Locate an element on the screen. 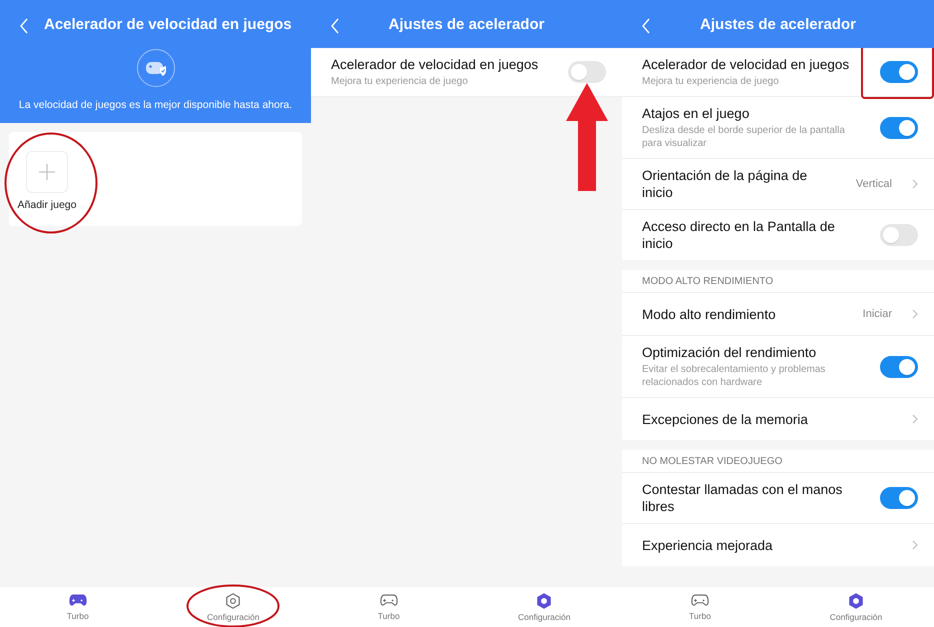 The height and width of the screenshot is (627, 934). toggle-row: Acceso directo en la Pantalla de inicio is located at coordinates (778, 235).